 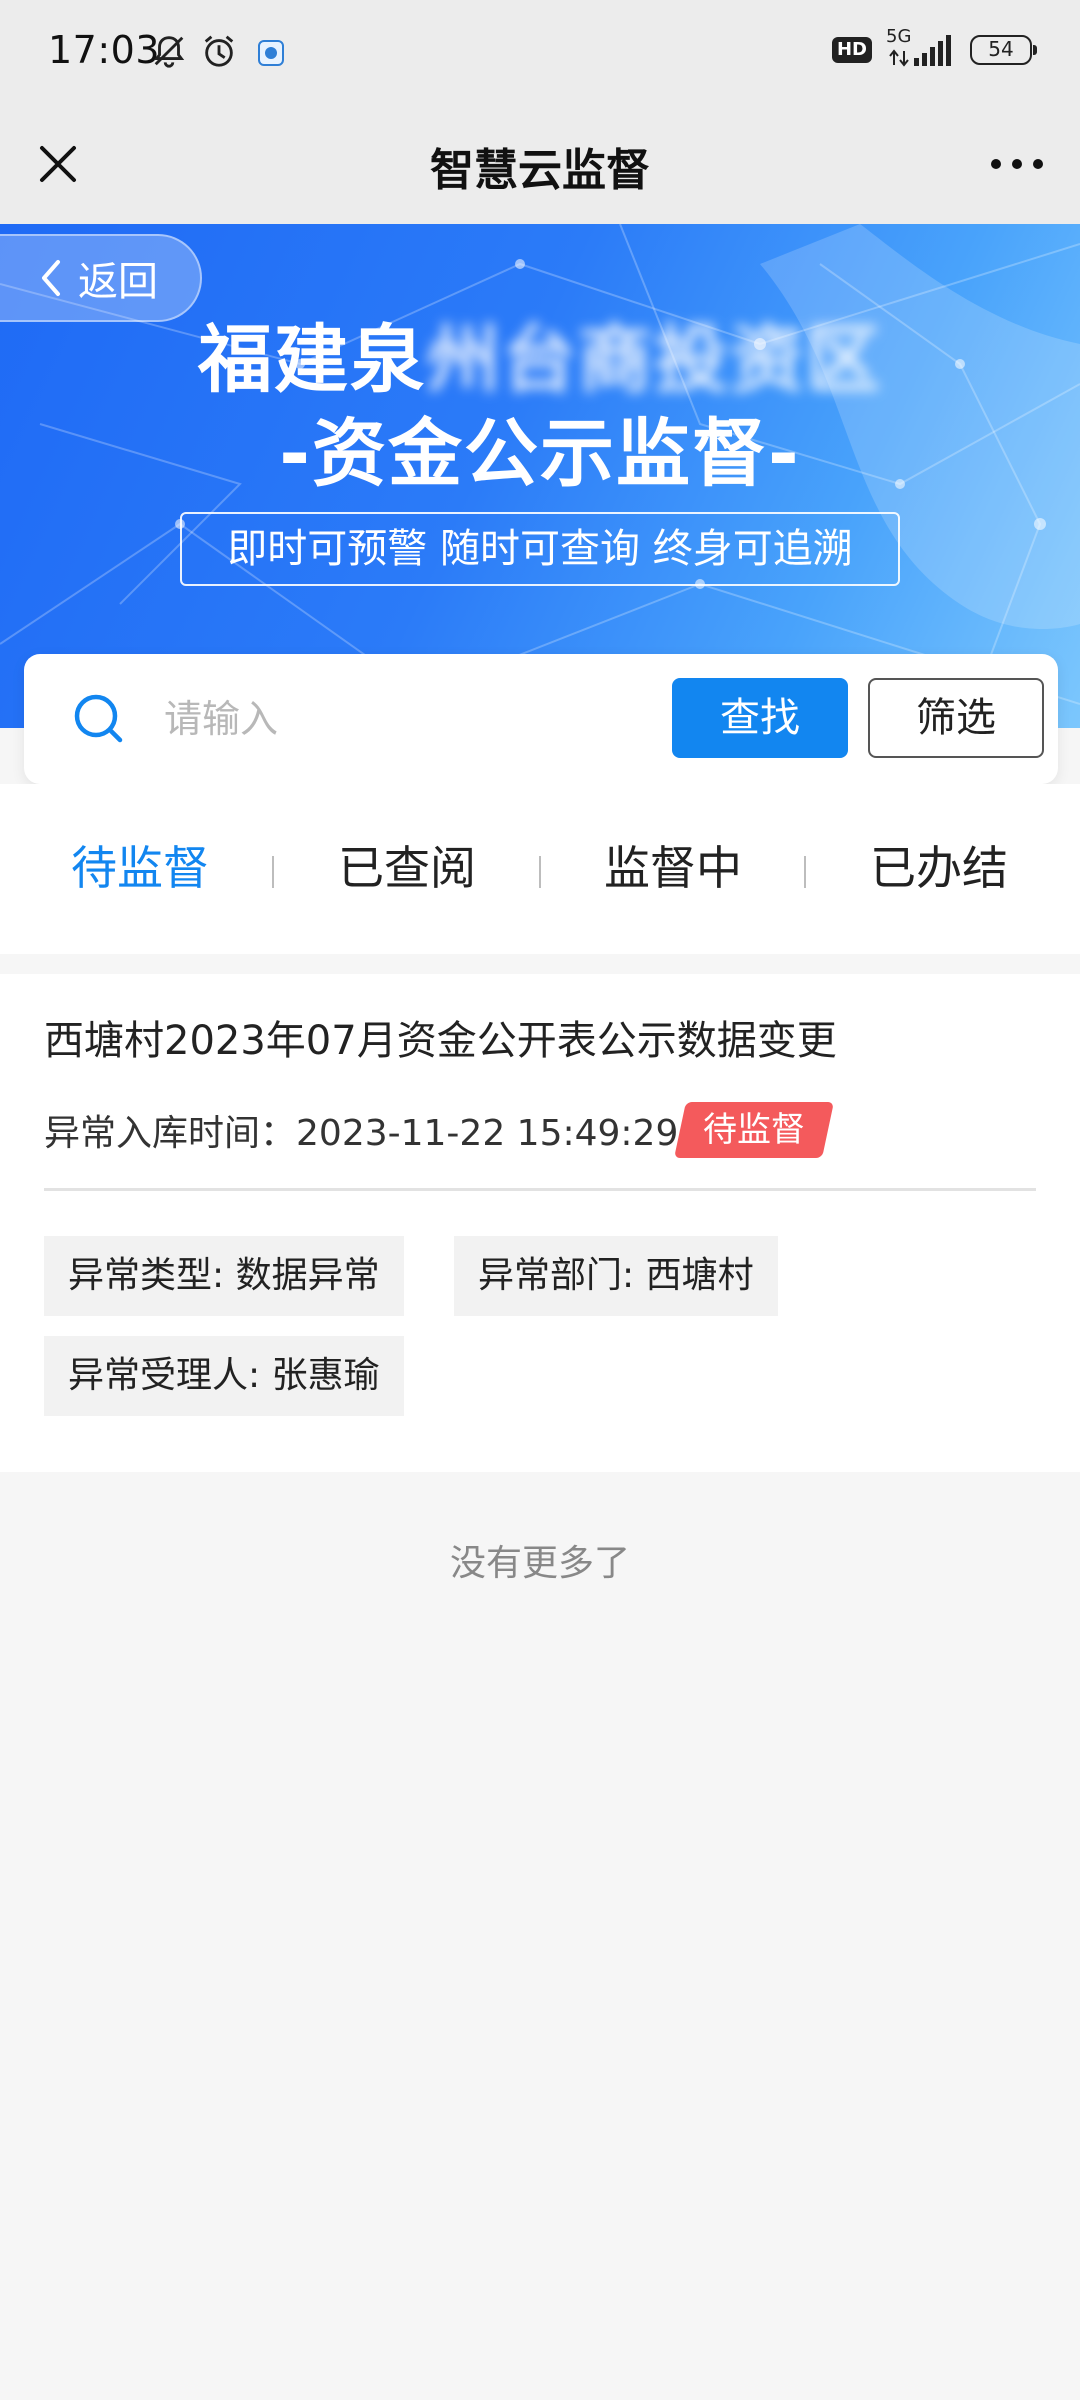 What do you see at coordinates (140, 865) in the screenshot?
I see `tab-pending-supervision: 待监督` at bounding box center [140, 865].